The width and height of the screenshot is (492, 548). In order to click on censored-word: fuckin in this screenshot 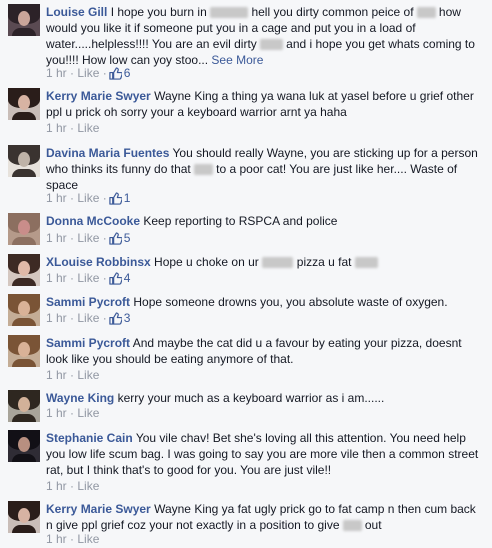, I will do `click(278, 262)`.